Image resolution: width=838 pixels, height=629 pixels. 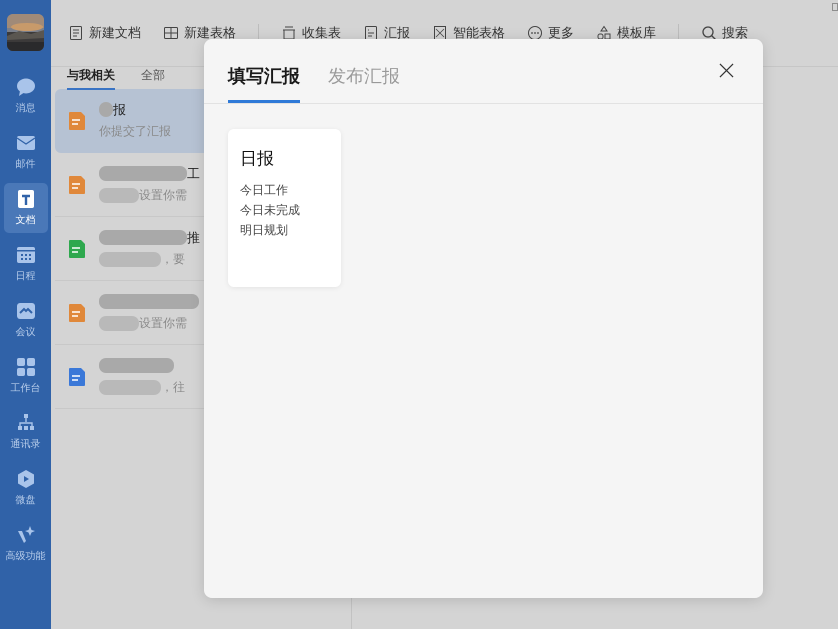 I want to click on nav-item: 高级功能, so click(x=26, y=544).